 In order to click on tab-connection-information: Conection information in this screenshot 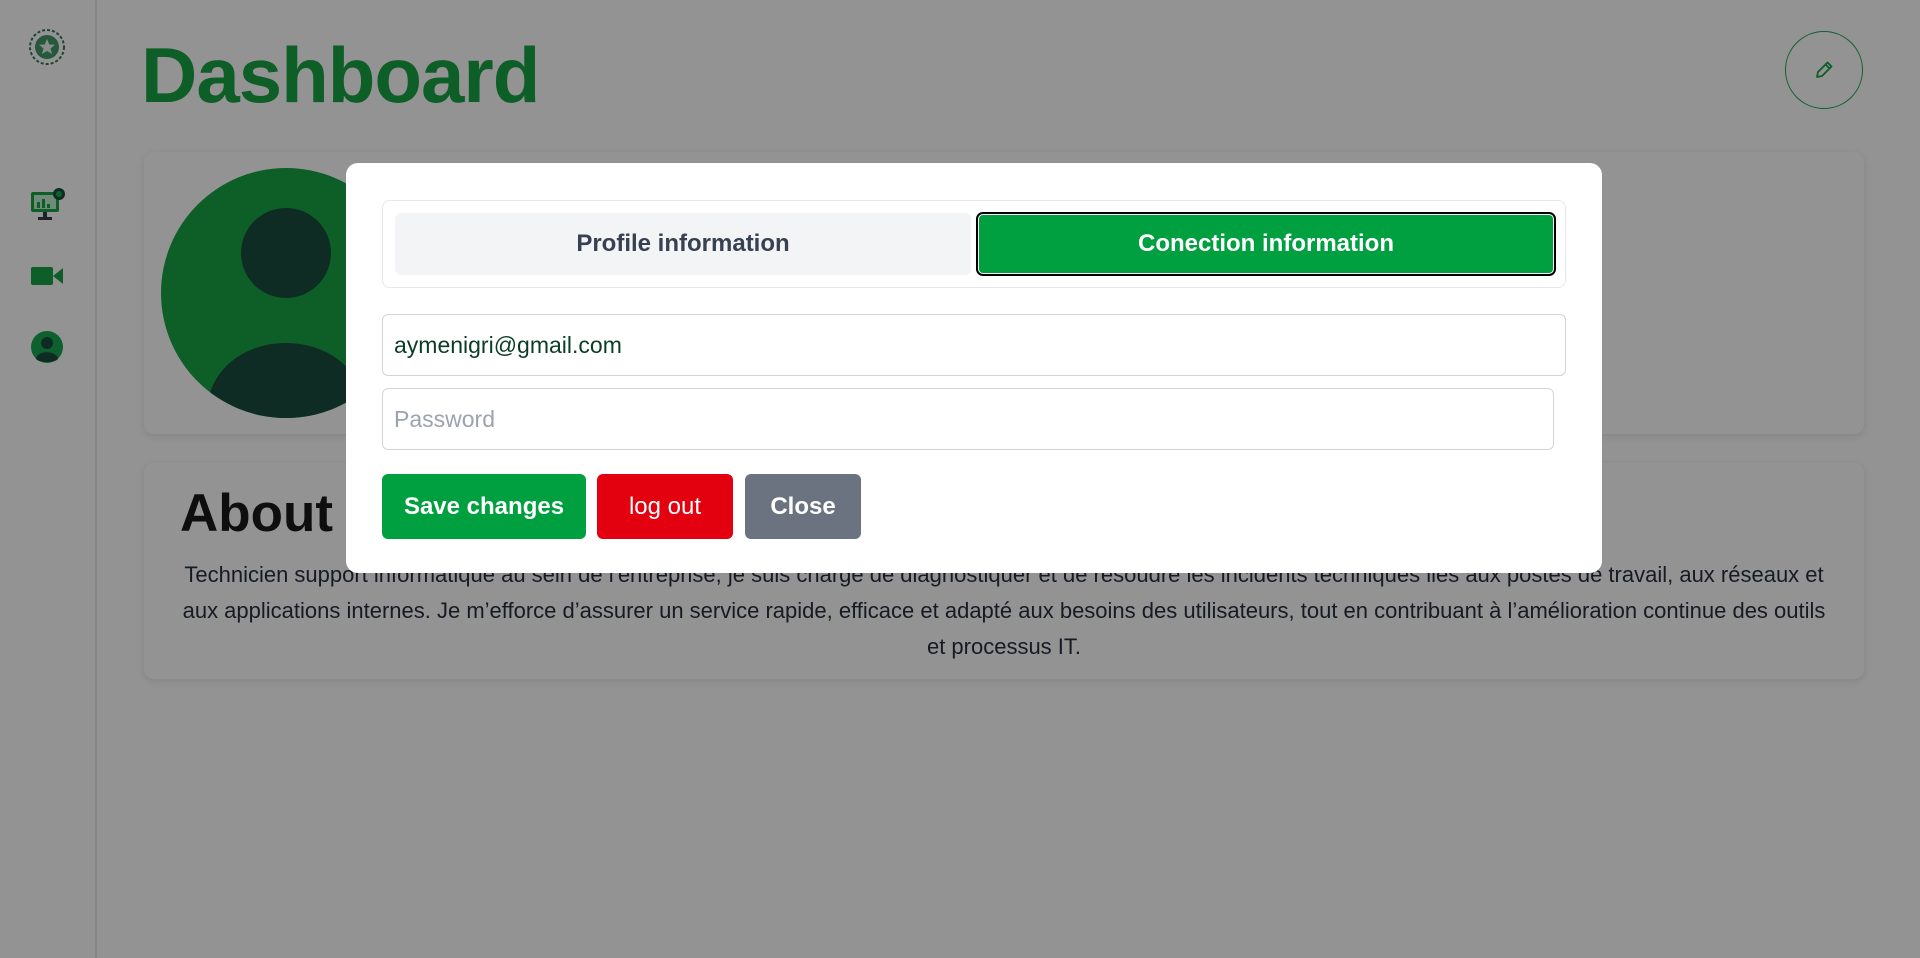, I will do `click(1266, 244)`.